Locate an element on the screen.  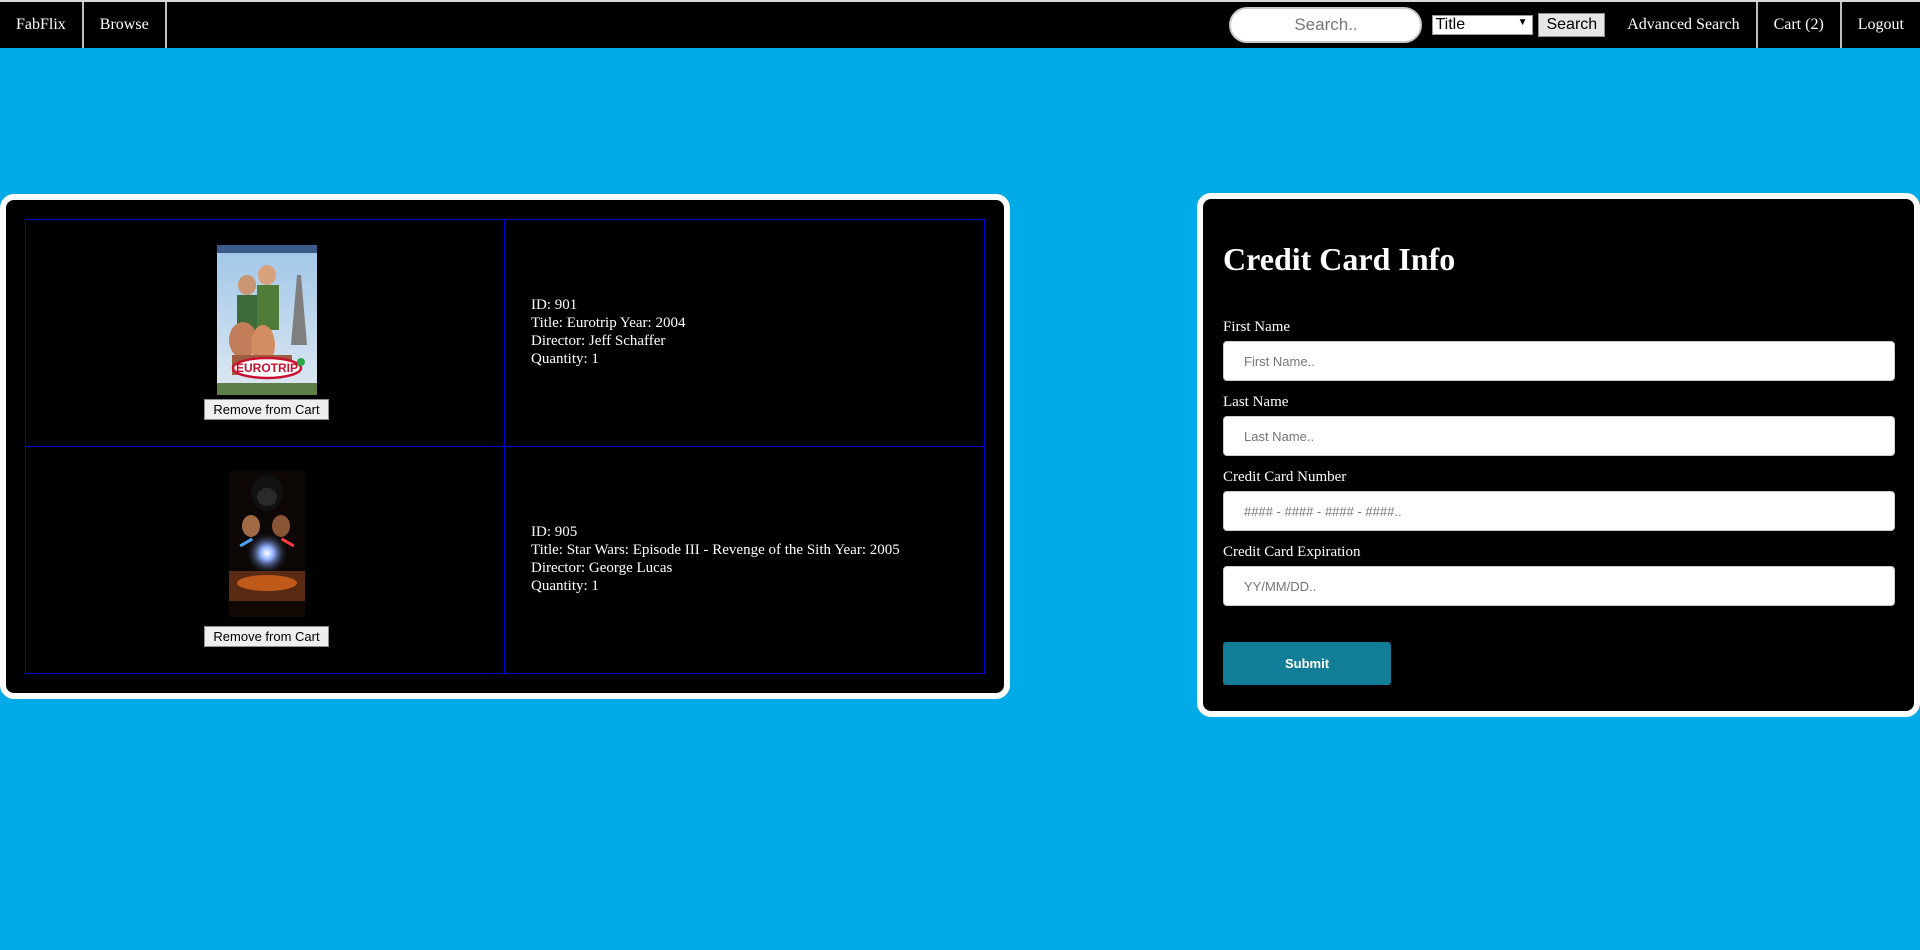
cart-poster-cell: EUROTRIP Remove from Cart is located at coordinates (265, 333).